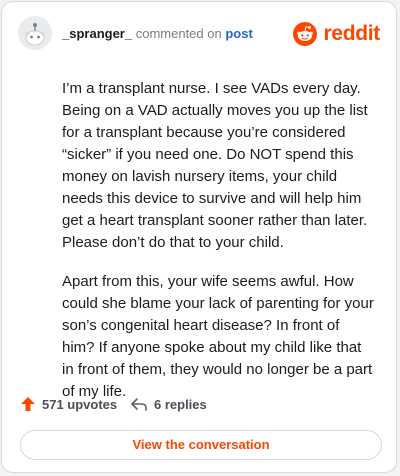 The width and height of the screenshot is (400, 476). I want to click on reddit-logo-icon, so click(305, 34).